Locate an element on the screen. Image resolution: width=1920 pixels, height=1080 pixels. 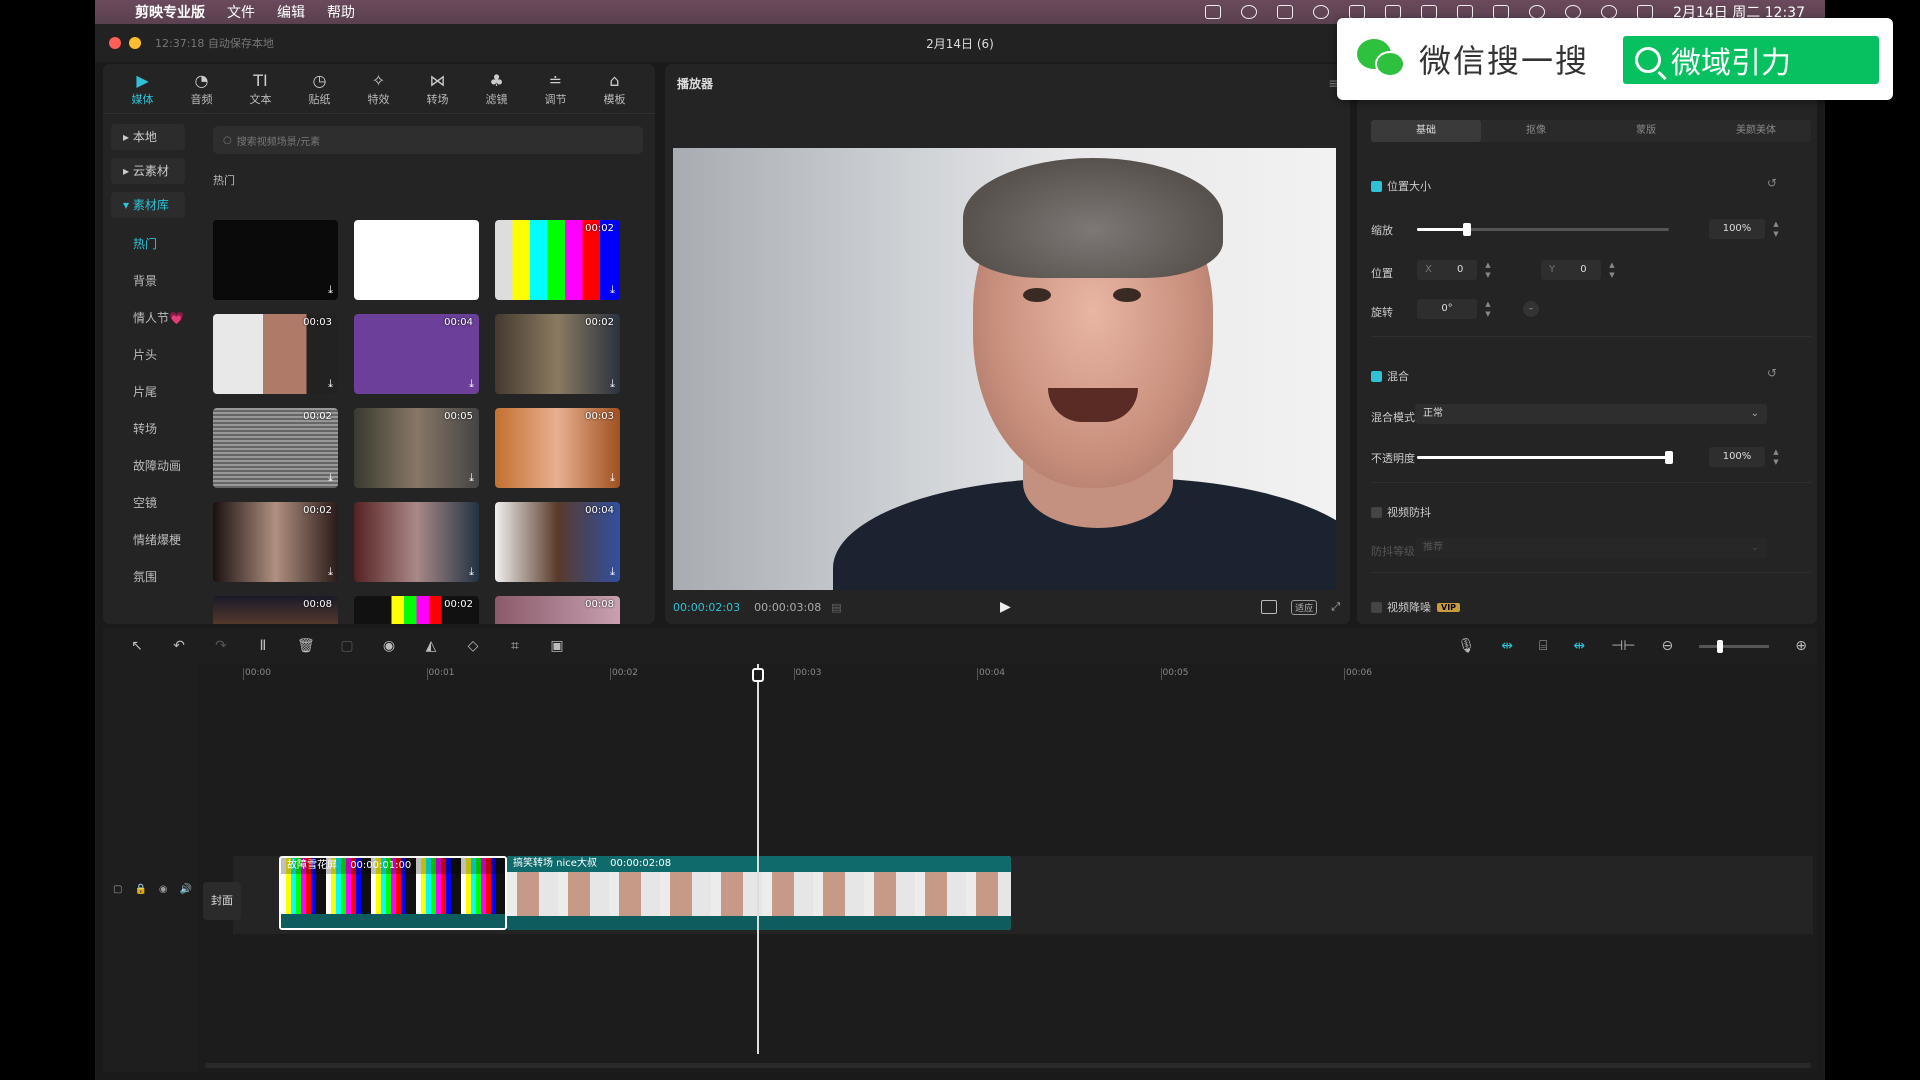
opacity-value: 100% is located at coordinates (1737, 457).